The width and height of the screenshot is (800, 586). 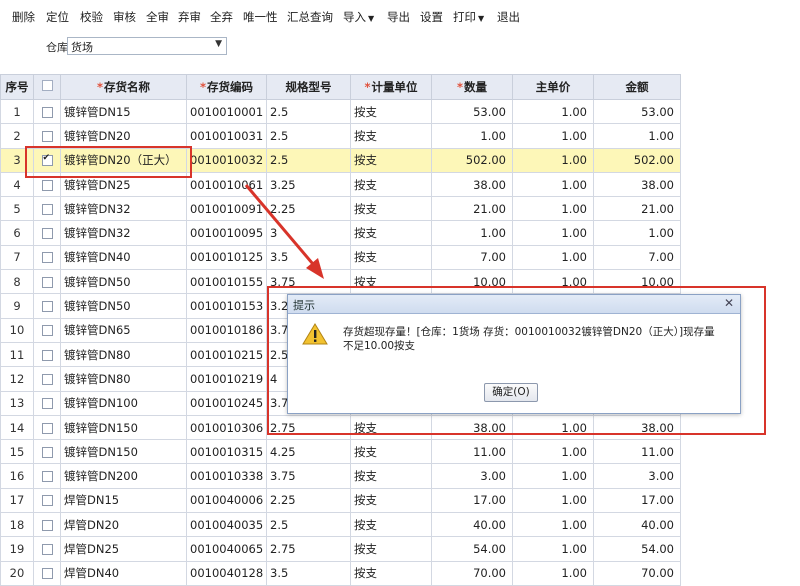 I want to click on row-seq: 10, so click(x=17, y=330).